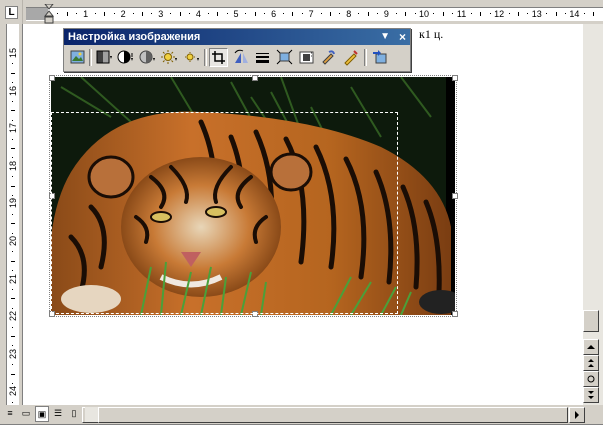  I want to click on toolbar-title: Настройка изображения, so click(134, 37).